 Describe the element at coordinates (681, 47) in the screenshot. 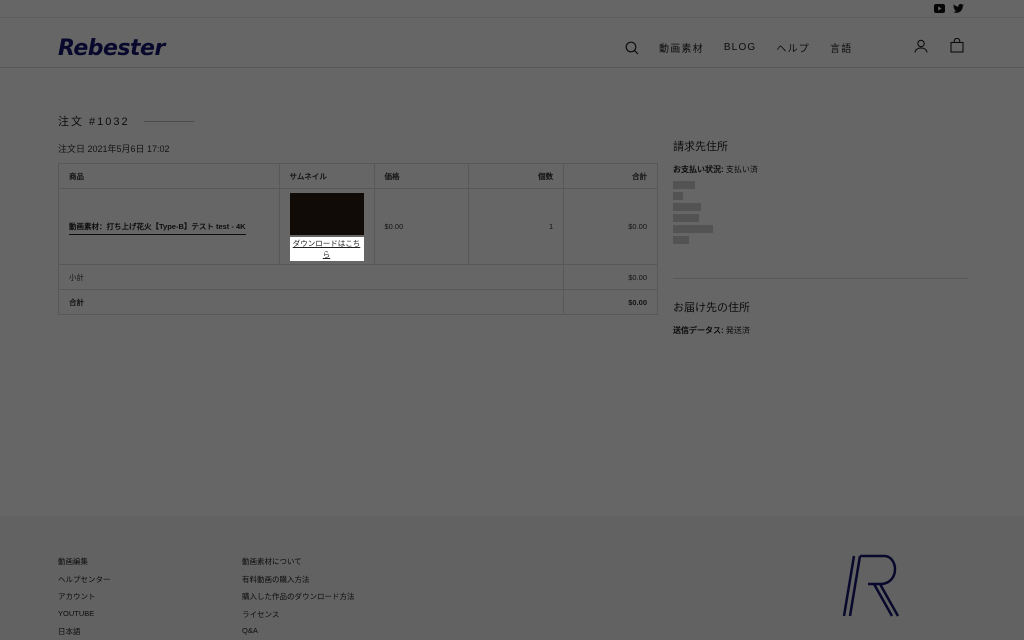

I see `nav-item-video-assets: 動画素材` at that location.